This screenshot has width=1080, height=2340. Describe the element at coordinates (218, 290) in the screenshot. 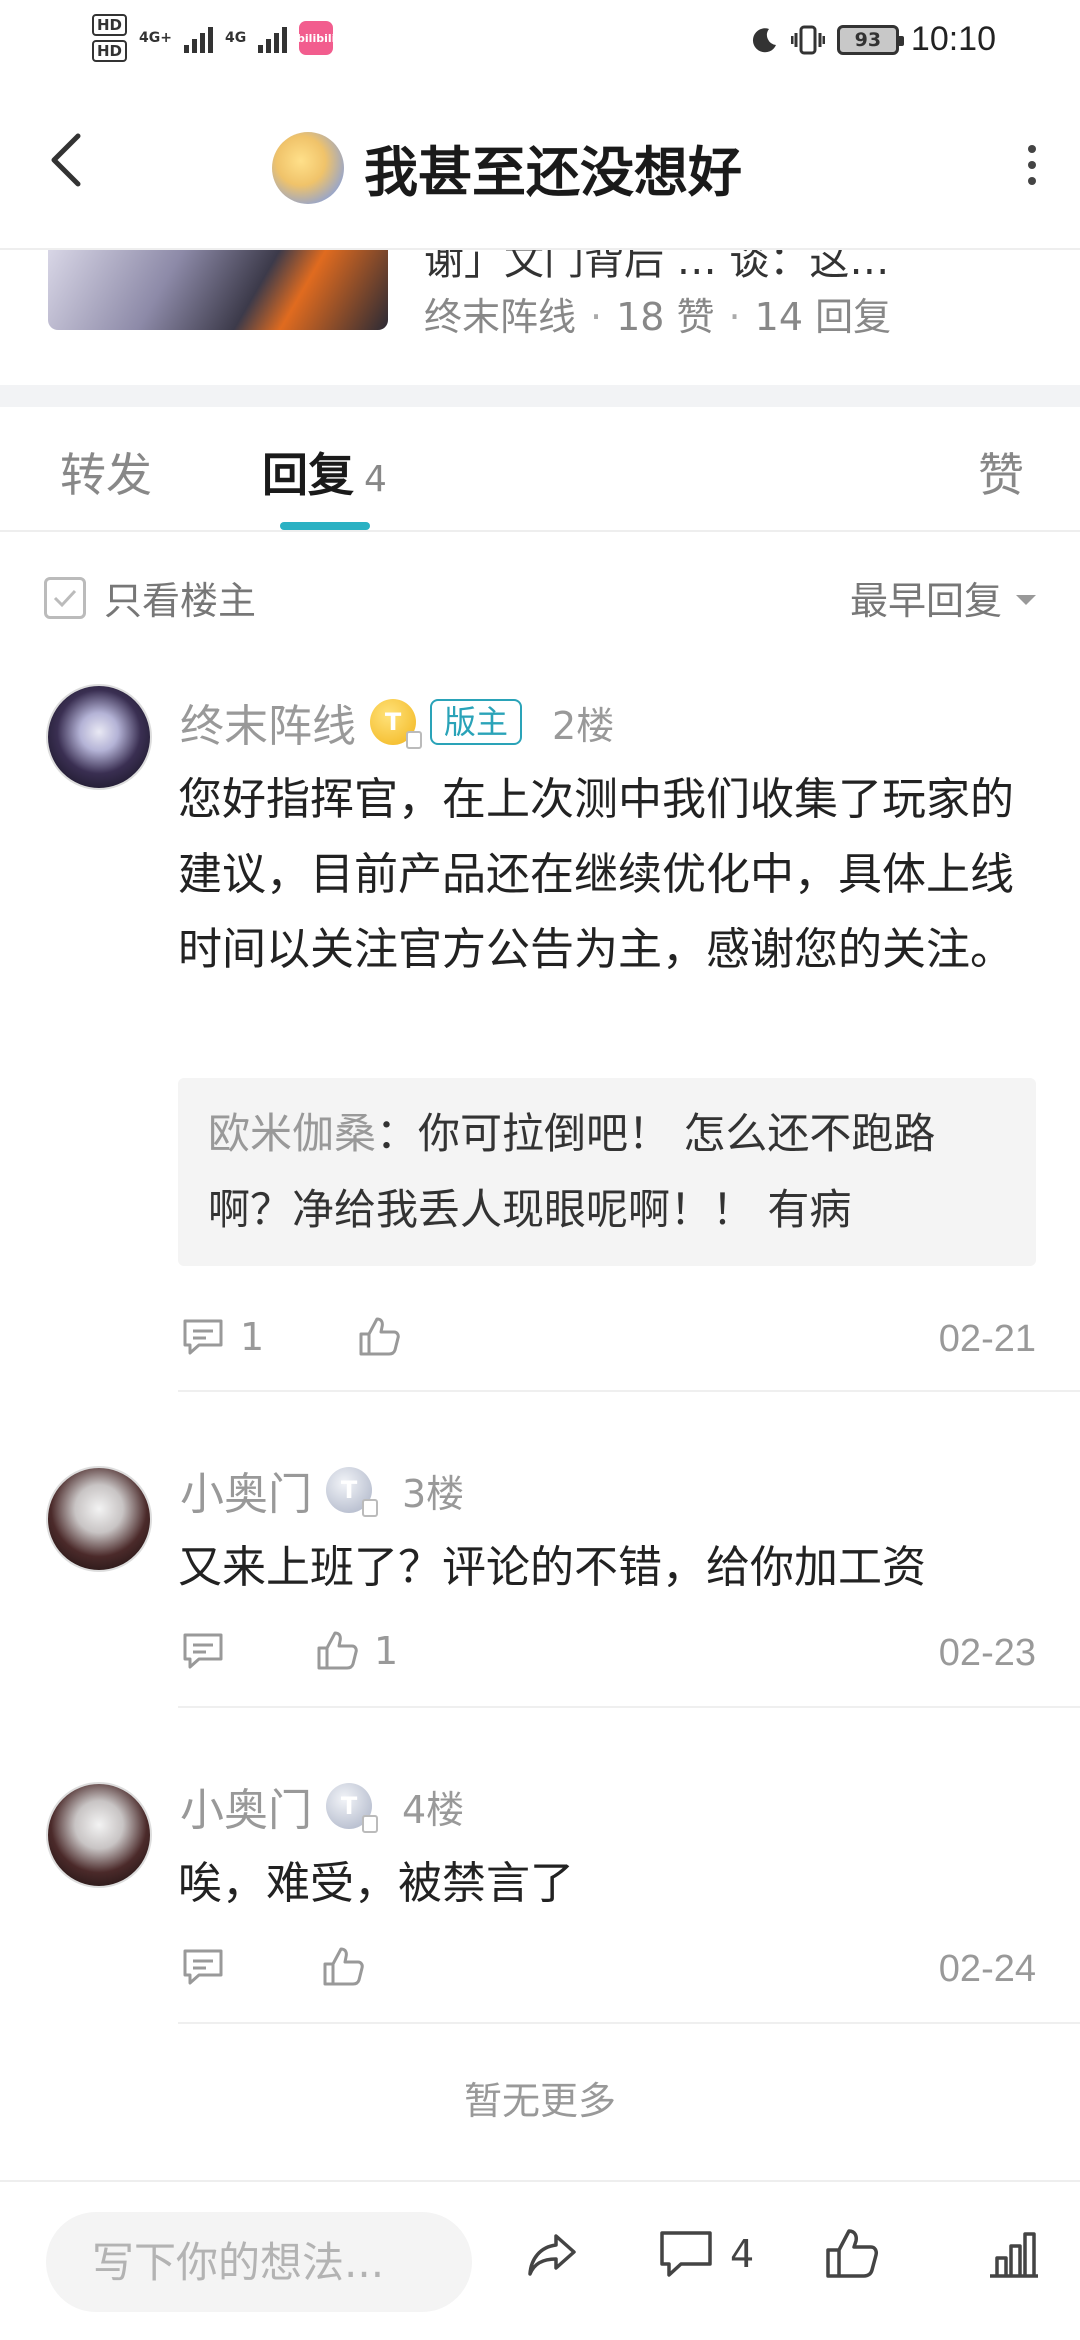

I see `original-post-thumbnail` at that location.